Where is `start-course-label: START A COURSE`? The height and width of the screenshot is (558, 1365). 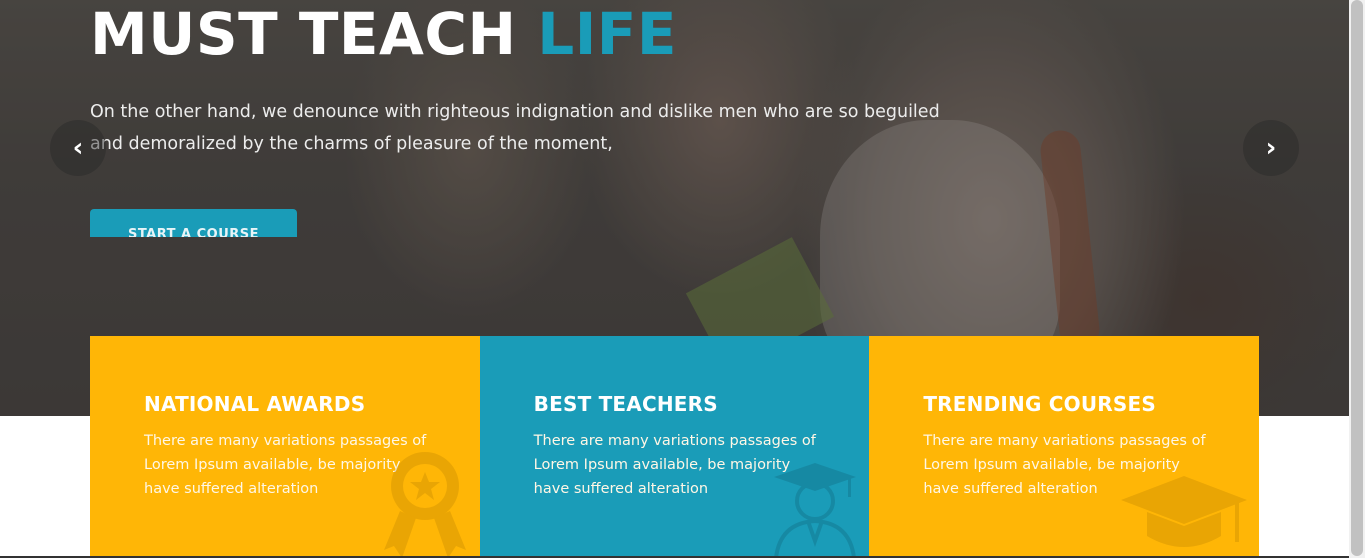 start-course-label: START A COURSE is located at coordinates (193, 232).